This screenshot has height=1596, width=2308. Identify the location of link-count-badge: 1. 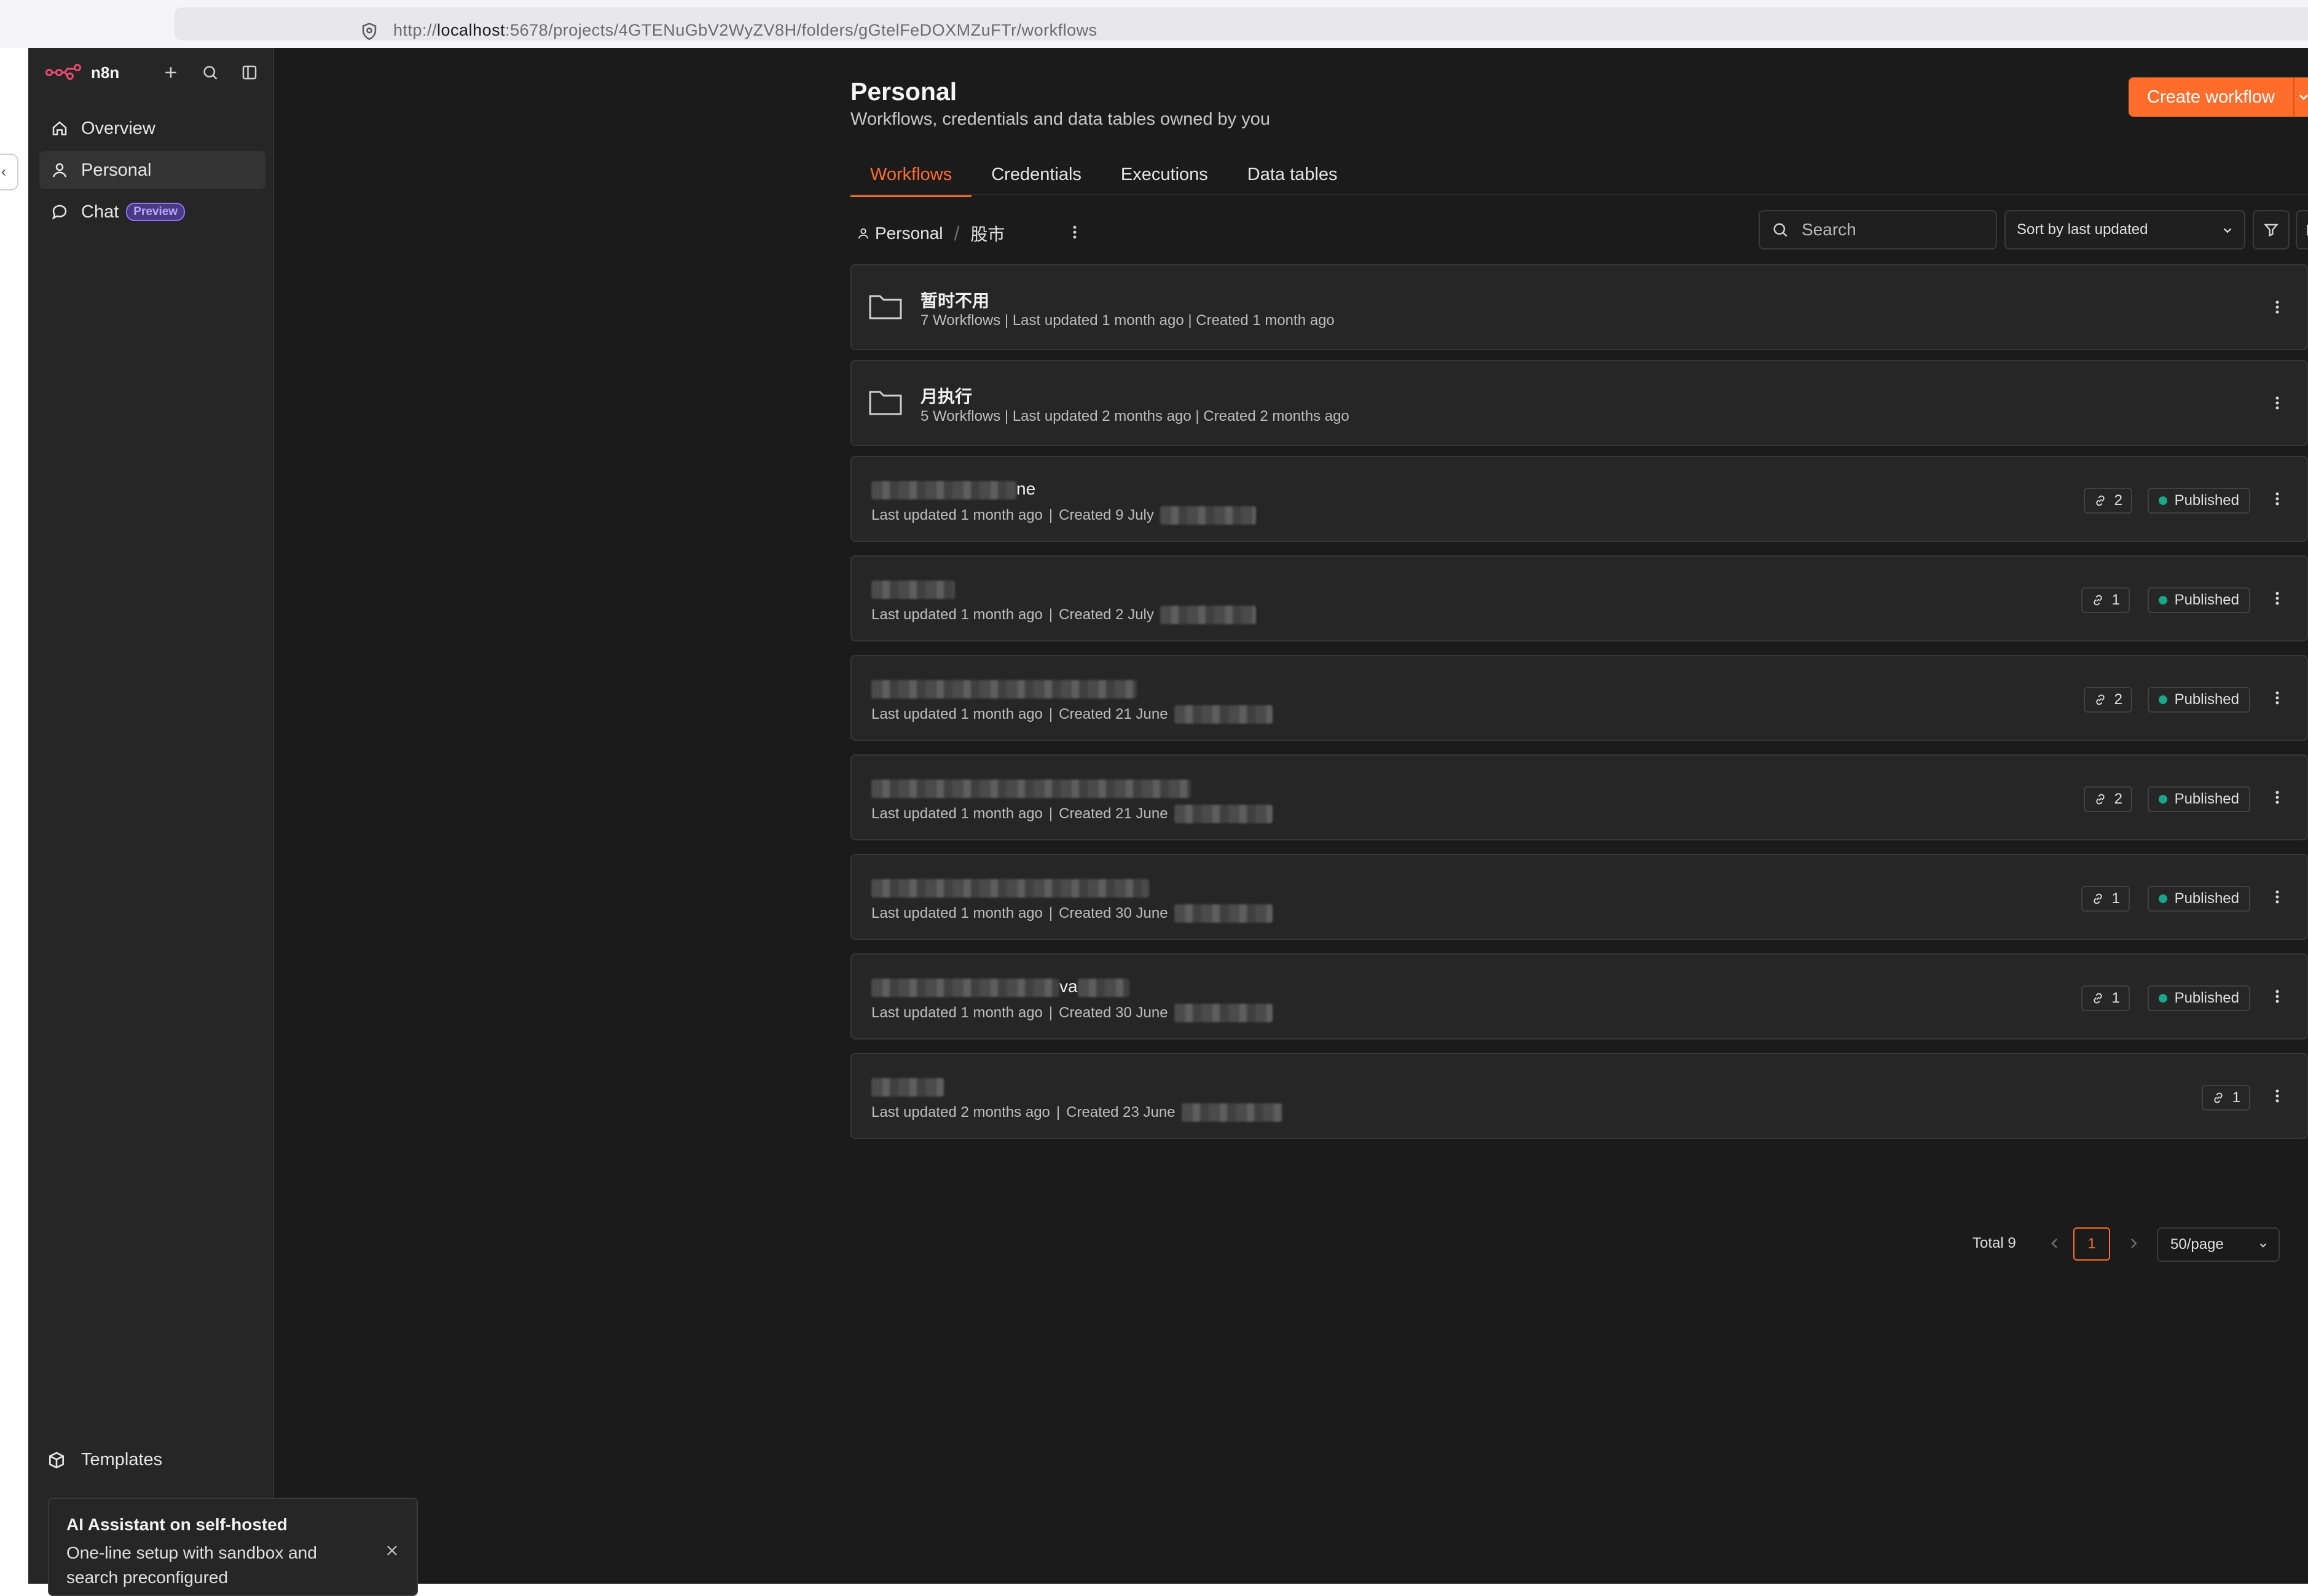
(2105, 998).